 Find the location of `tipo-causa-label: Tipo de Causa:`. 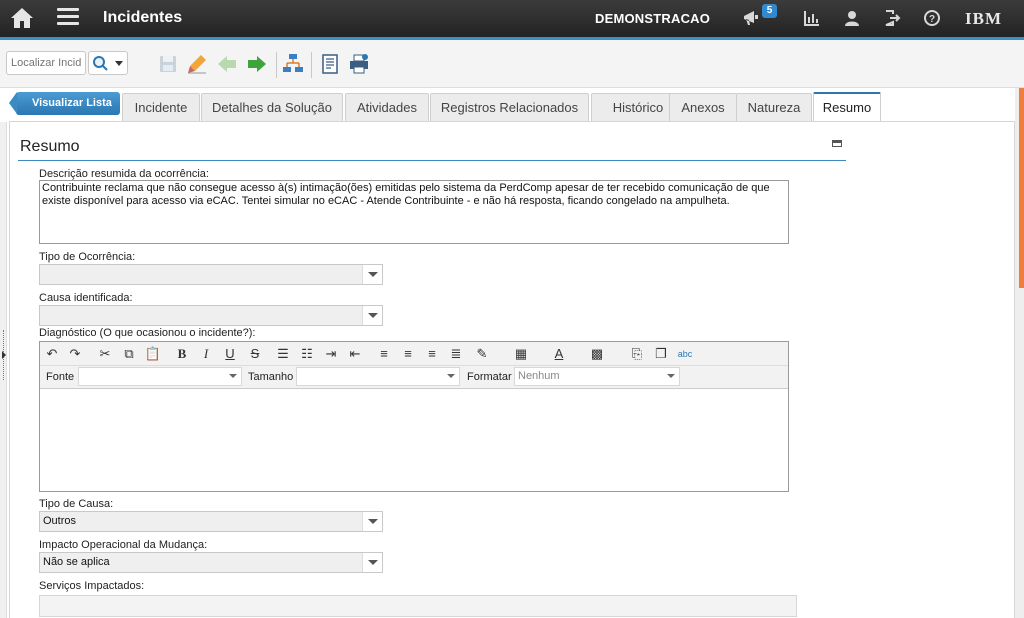

tipo-causa-label: Tipo de Causa: is located at coordinates (76, 504).